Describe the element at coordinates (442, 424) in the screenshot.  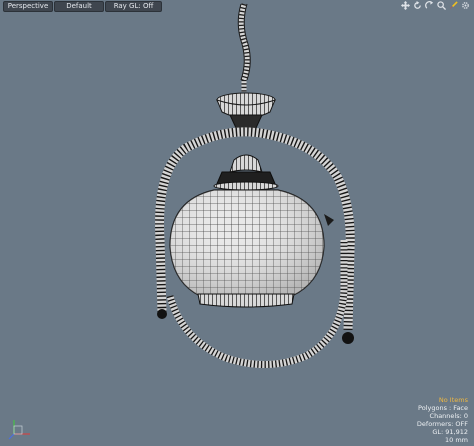
I see `deformers-status: Deformers: OFF` at that location.